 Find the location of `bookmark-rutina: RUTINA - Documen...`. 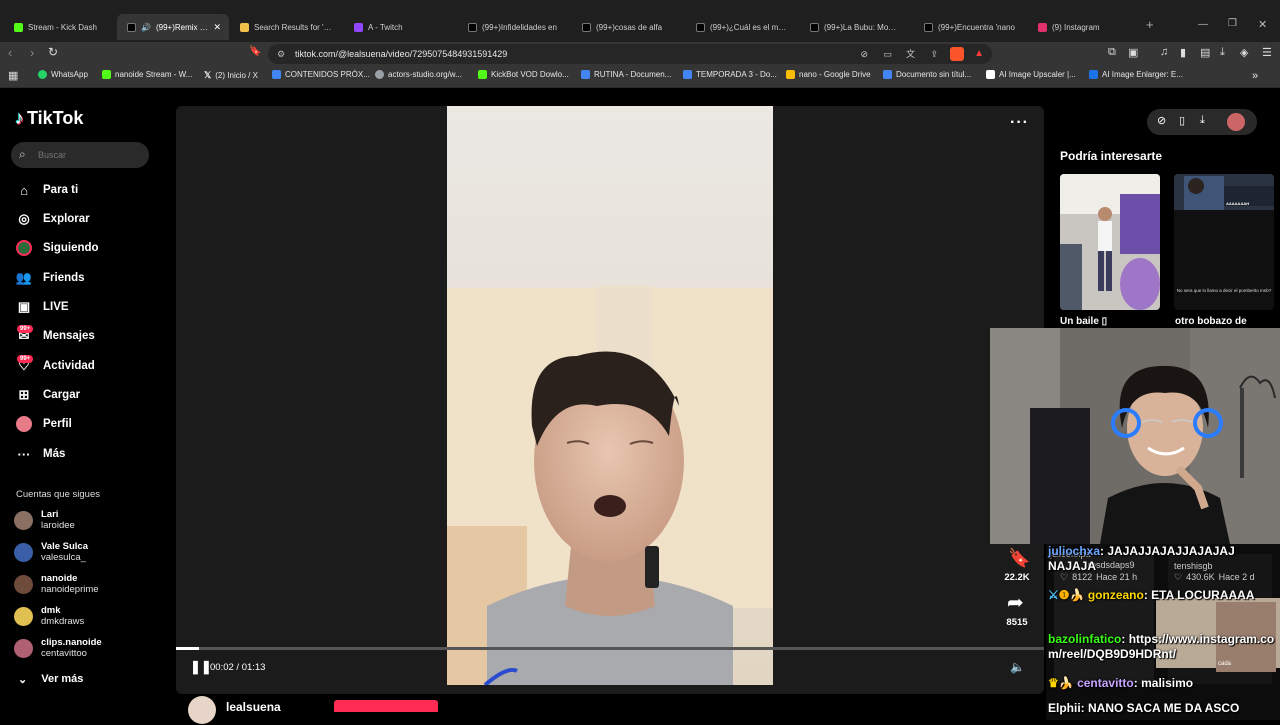

bookmark-rutina: RUTINA - Documen... is located at coordinates (626, 74).